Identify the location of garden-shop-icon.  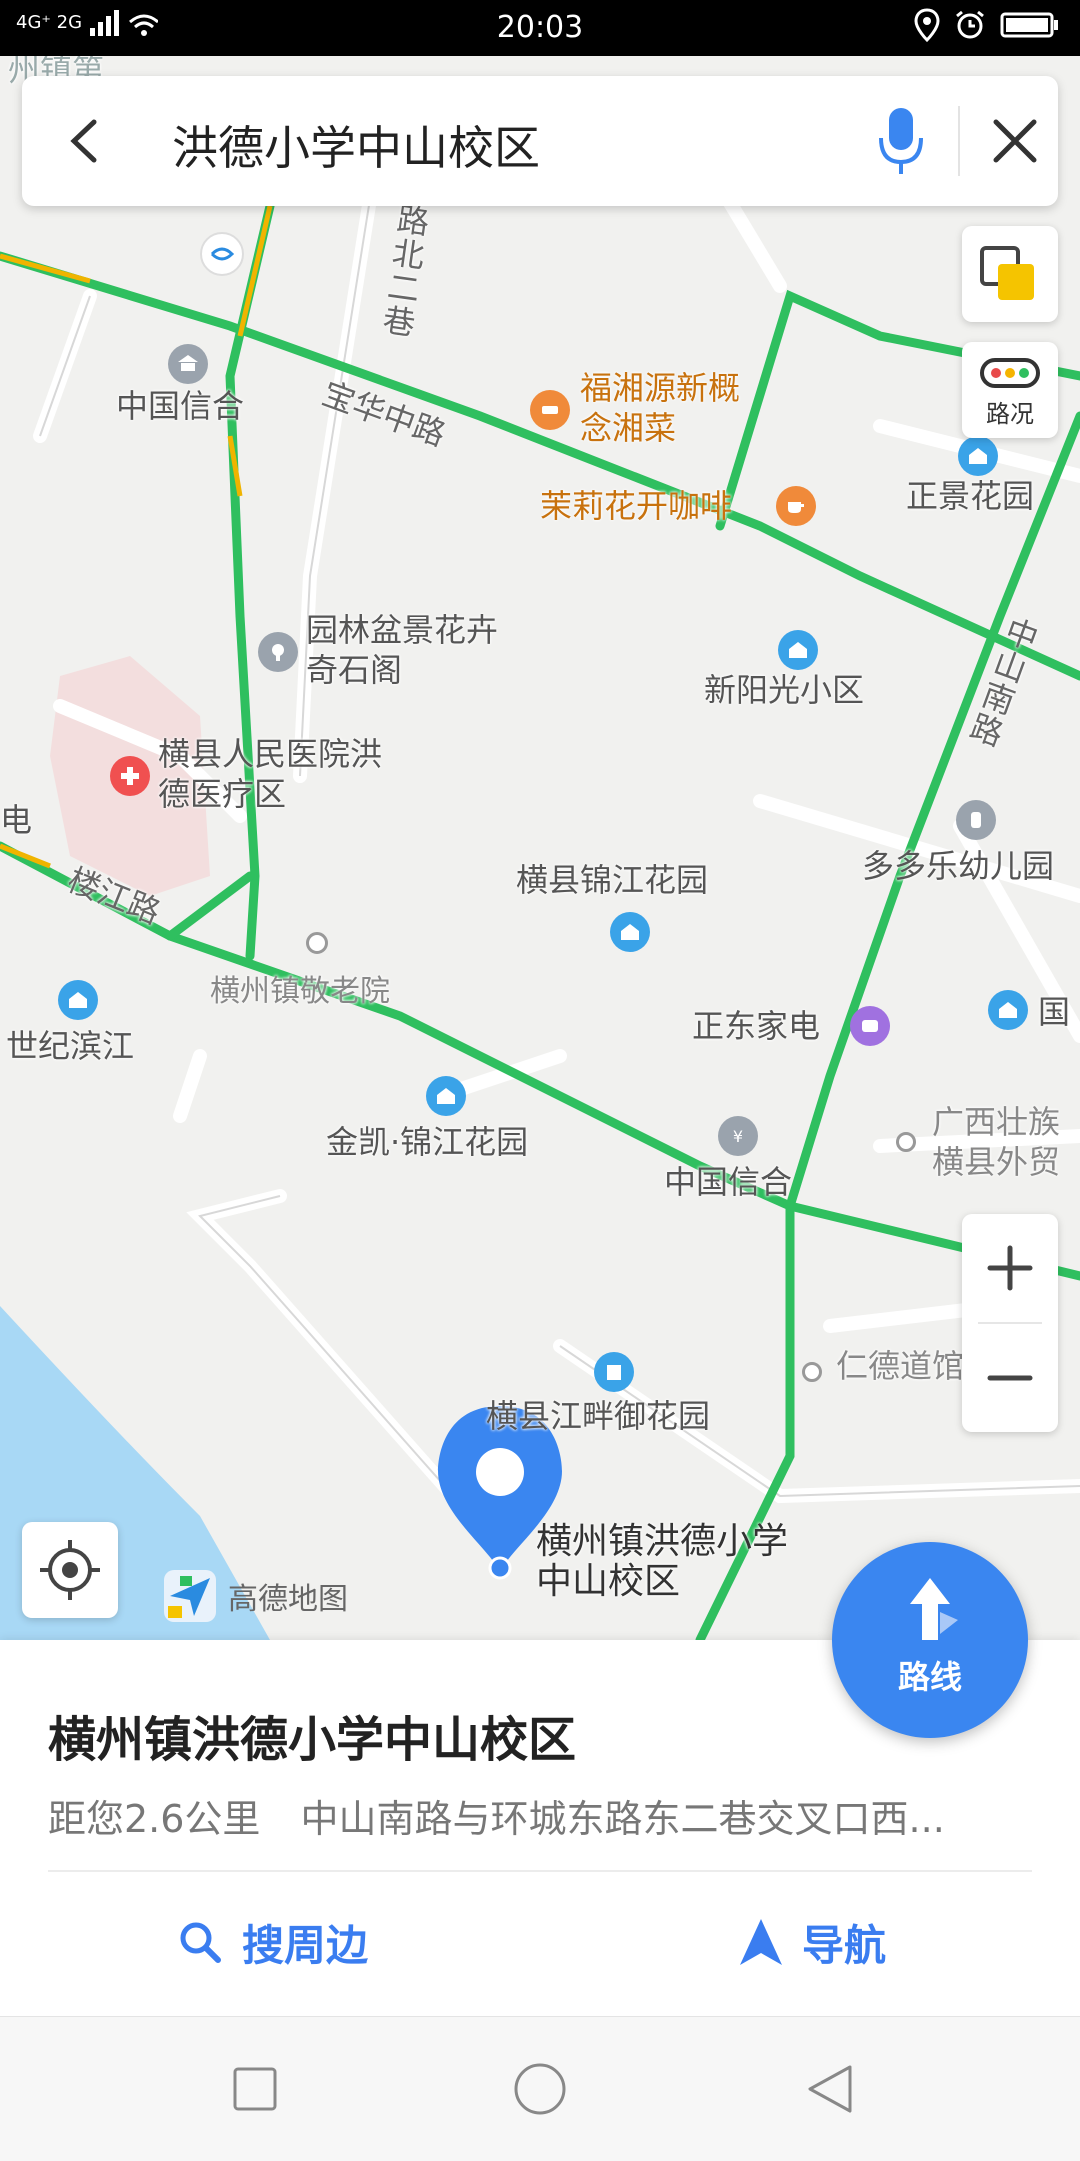
(278, 652).